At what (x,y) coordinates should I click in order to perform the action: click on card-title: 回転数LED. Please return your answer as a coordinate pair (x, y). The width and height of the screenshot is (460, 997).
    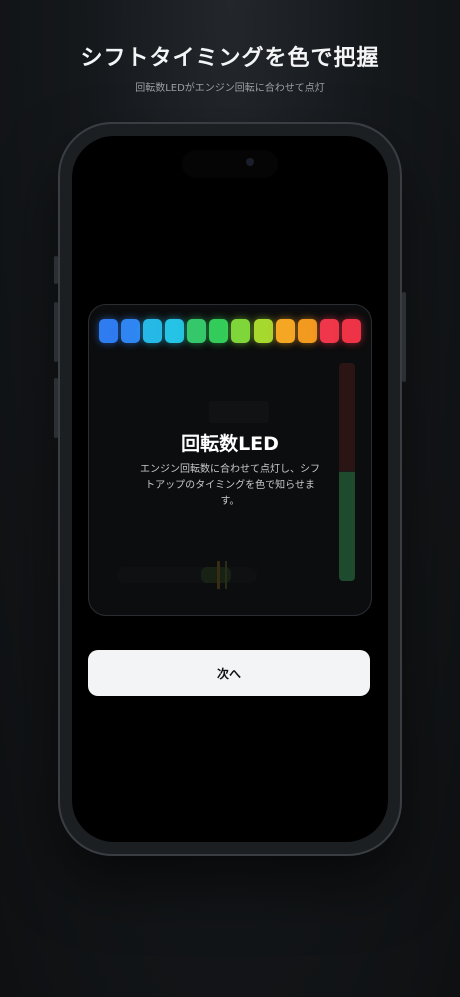
    Looking at the image, I should click on (230, 444).